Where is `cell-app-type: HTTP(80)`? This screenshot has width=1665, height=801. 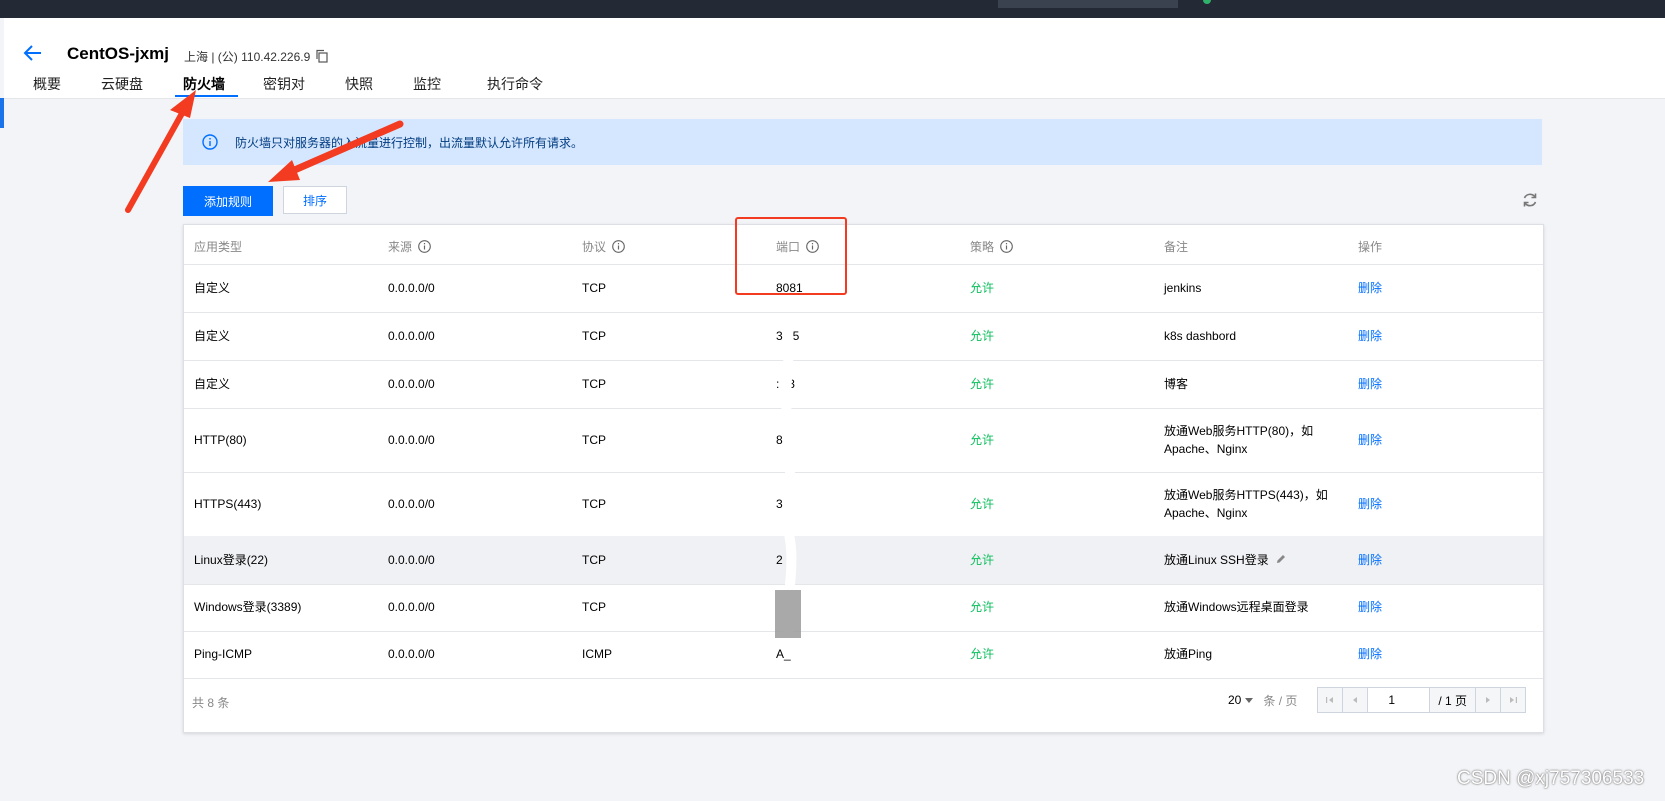 cell-app-type: HTTP(80) is located at coordinates (220, 440).